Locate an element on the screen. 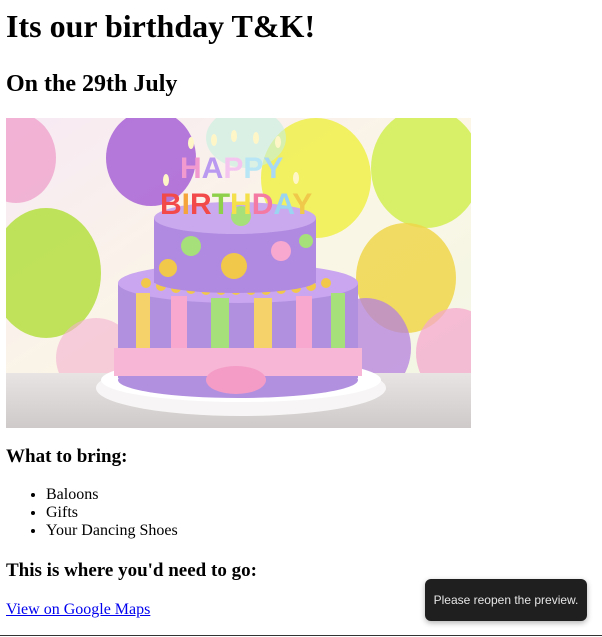 The image size is (602, 637). event-date: On the 29th July is located at coordinates (92, 84).